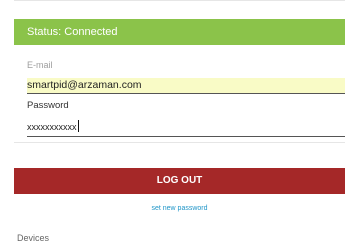  Describe the element at coordinates (179, 32) in the screenshot. I see `status-banner: Status: Connected` at that location.